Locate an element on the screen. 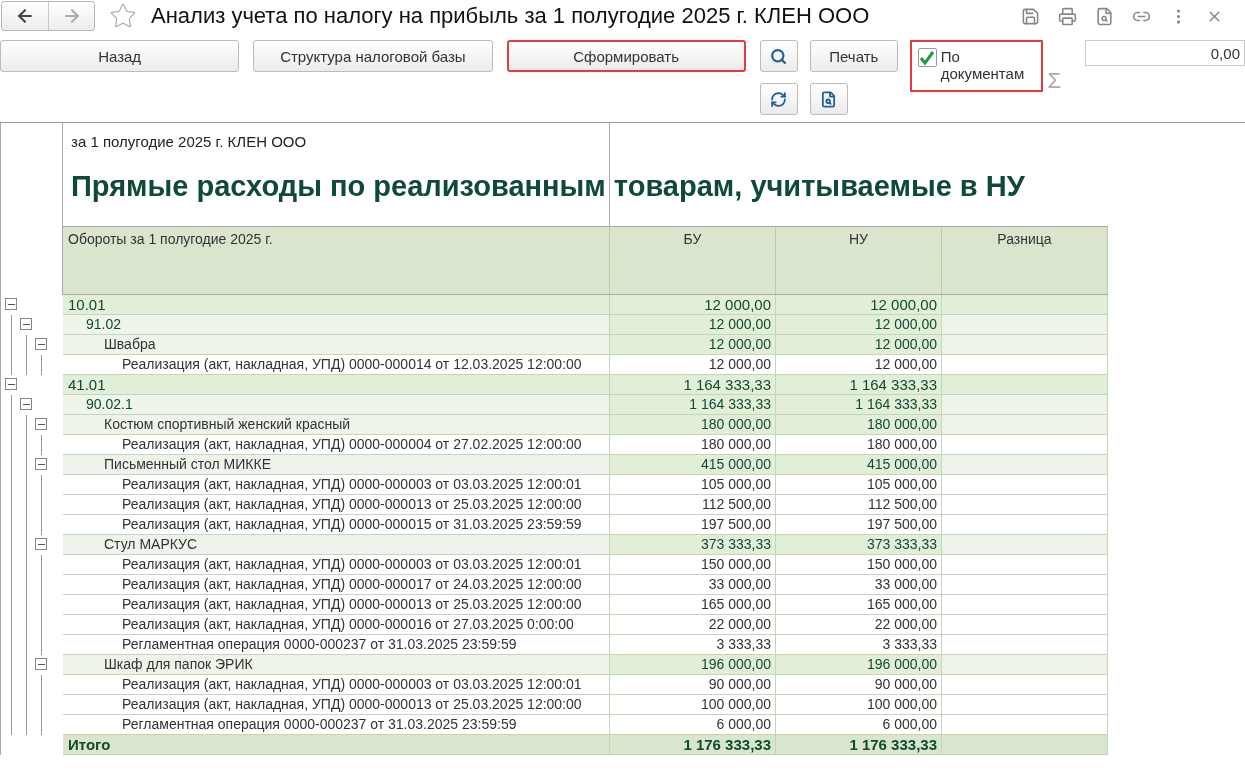 Image resolution: width=1245 pixels, height=774 pixels. row-label: Костюм спортивный женский красный is located at coordinates (336, 425).